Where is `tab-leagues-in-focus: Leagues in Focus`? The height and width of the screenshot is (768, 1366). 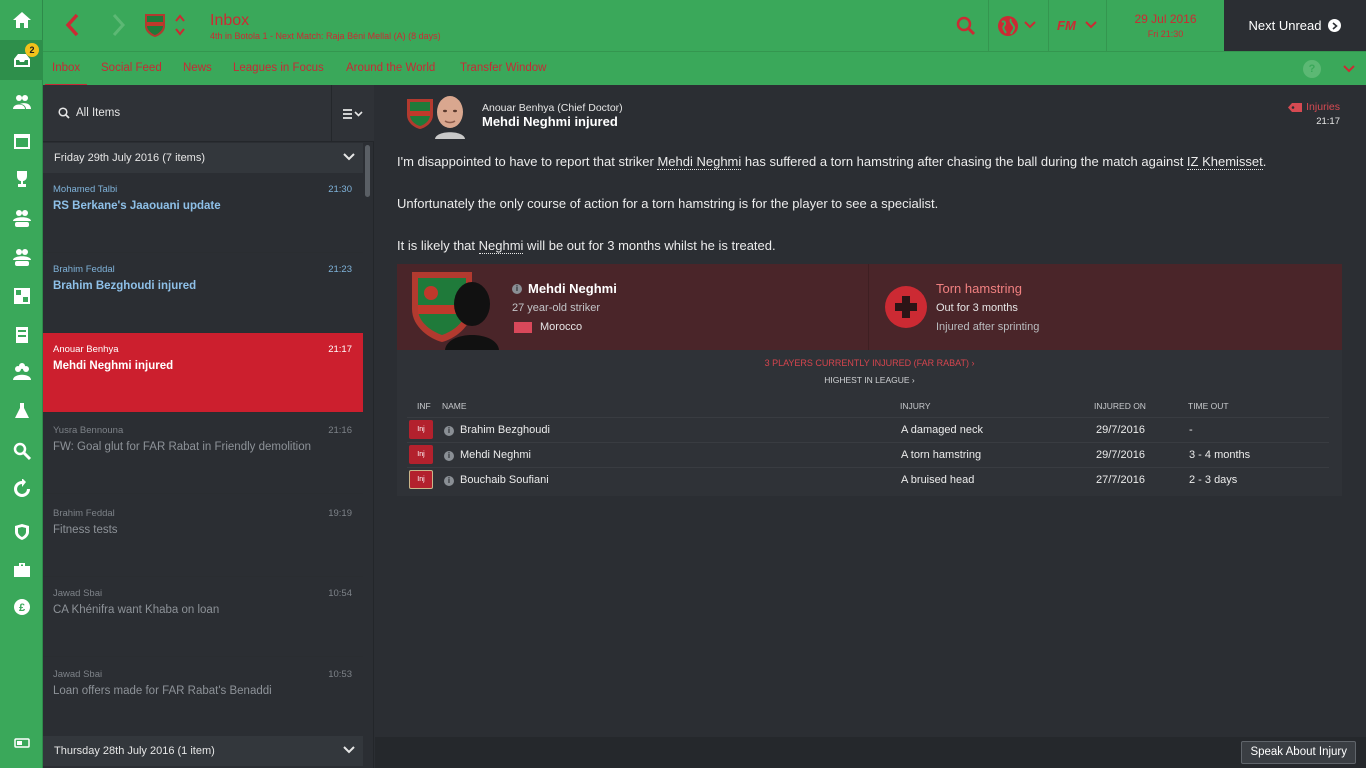 tab-leagues-in-focus: Leagues in Focus is located at coordinates (278, 69).